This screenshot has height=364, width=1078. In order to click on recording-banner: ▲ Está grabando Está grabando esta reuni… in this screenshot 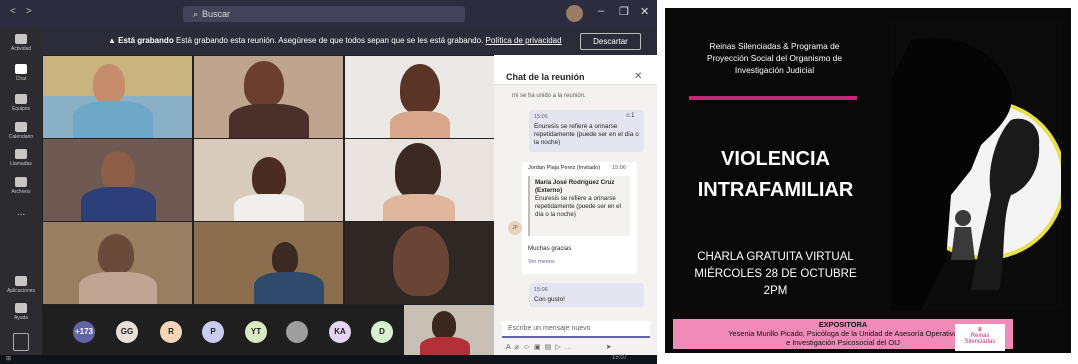, I will do `click(349, 41)`.